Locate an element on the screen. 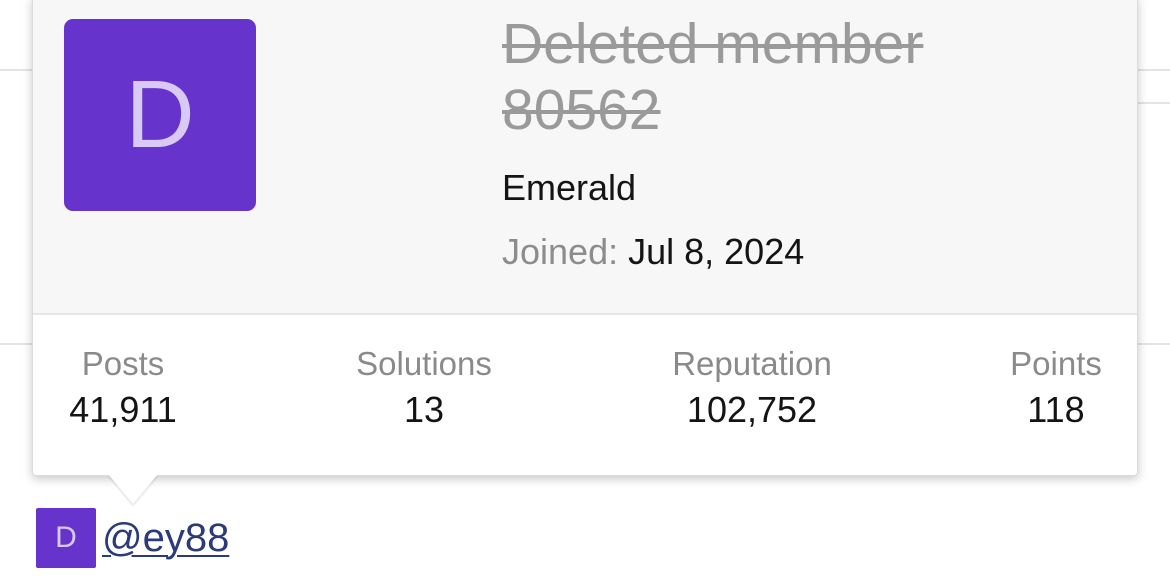 The width and height of the screenshot is (1170, 585). stat-posts: Posts 41,911 is located at coordinates (122, 390).